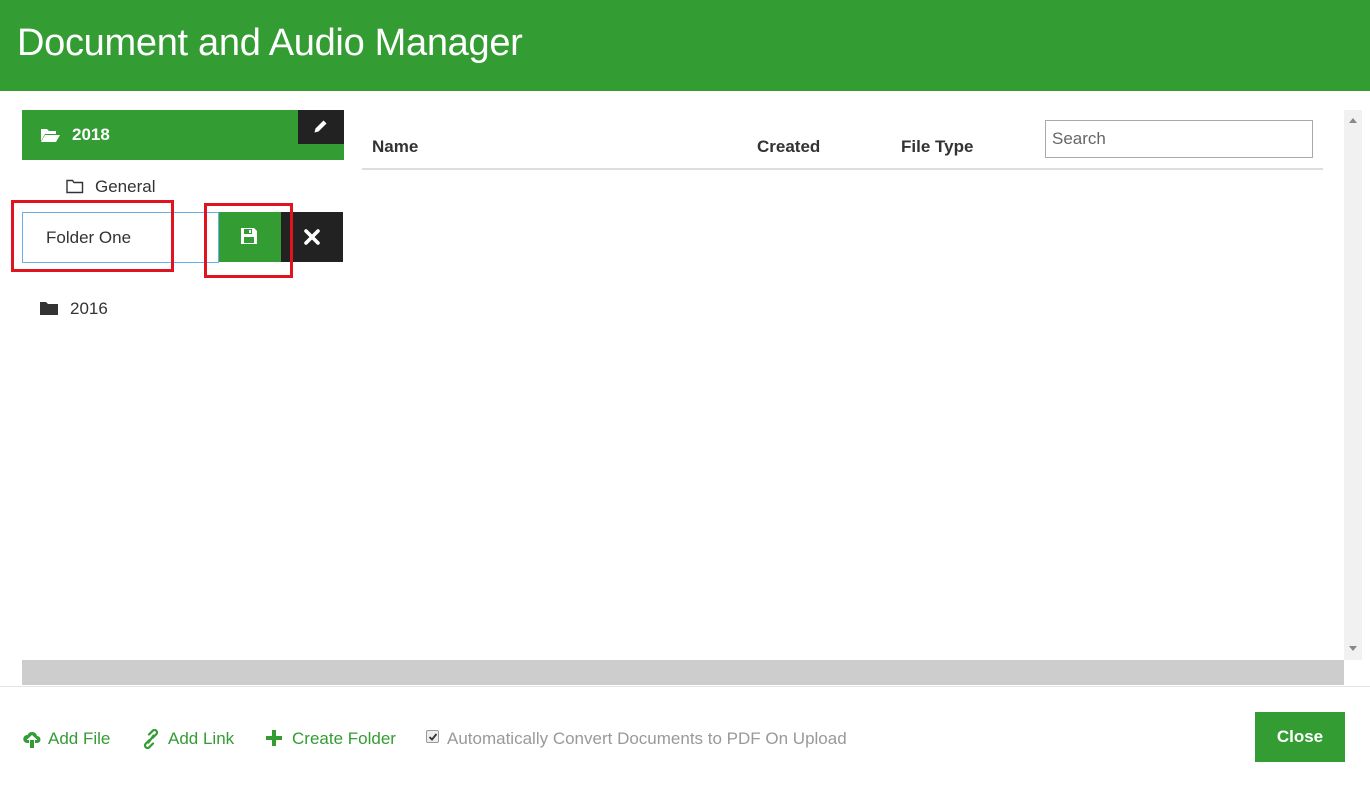 Image resolution: width=1370 pixels, height=787 pixels. I want to click on folder-label: 2016, so click(89, 308).